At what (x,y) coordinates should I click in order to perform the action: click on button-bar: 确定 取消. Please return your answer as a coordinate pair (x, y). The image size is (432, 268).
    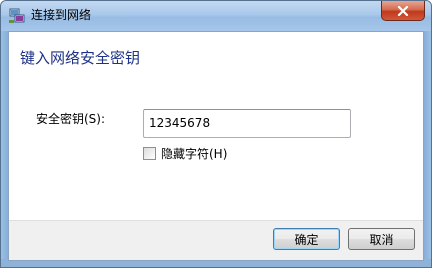
    Looking at the image, I should click on (216, 240).